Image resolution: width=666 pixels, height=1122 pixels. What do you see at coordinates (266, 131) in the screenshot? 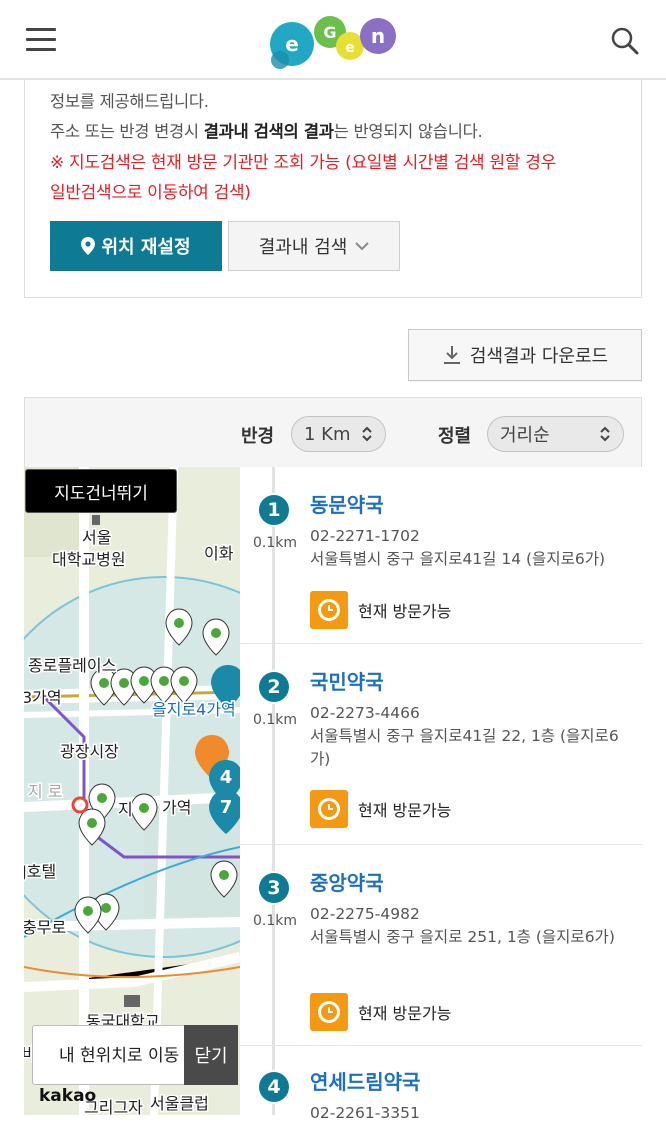
I see `info-text-refine-notice: 주소 또는 반경 변경시 결과내 검색의 결과는 반영되지 않습니다.` at bounding box center [266, 131].